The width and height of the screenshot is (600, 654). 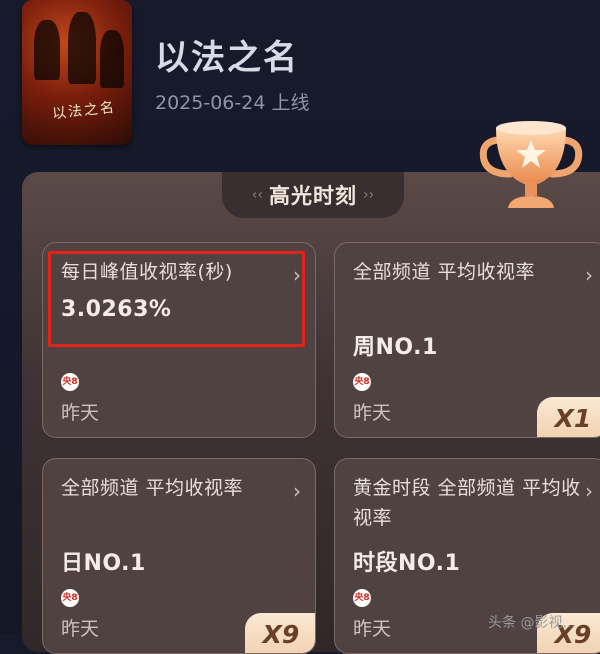 What do you see at coordinates (568, 417) in the screenshot?
I see `multiplier-badge: X1` at bounding box center [568, 417].